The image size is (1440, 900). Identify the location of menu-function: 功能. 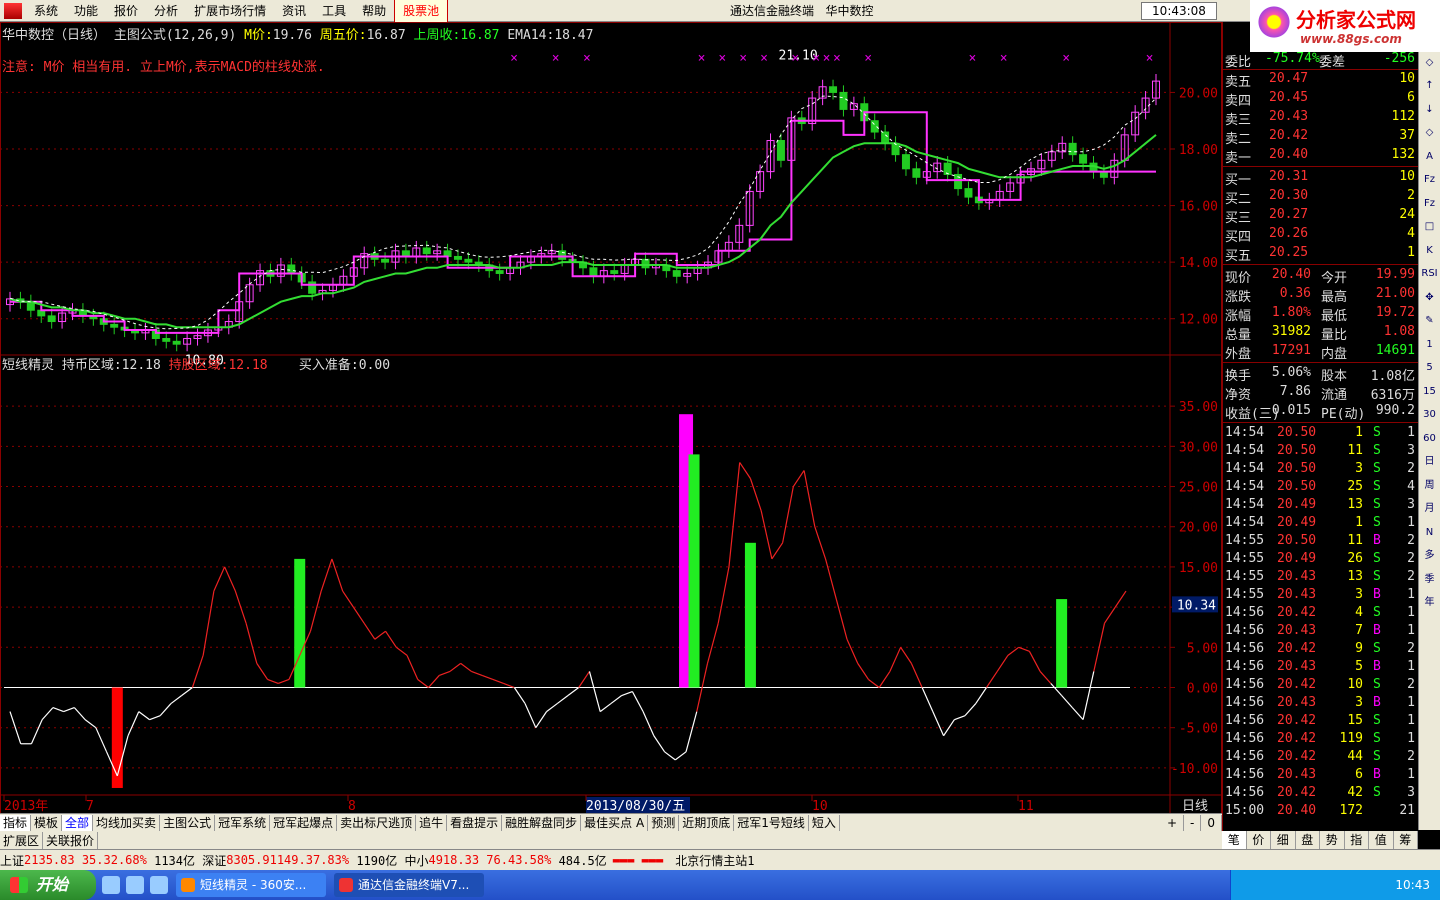
(86, 11).